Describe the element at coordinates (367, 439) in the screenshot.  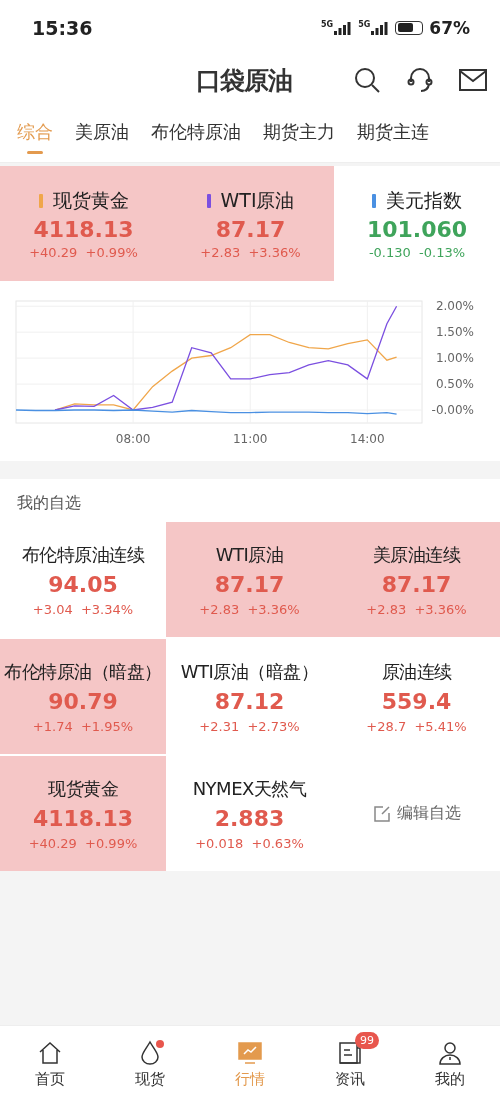
I see `x-axis-label: 14:00` at that location.